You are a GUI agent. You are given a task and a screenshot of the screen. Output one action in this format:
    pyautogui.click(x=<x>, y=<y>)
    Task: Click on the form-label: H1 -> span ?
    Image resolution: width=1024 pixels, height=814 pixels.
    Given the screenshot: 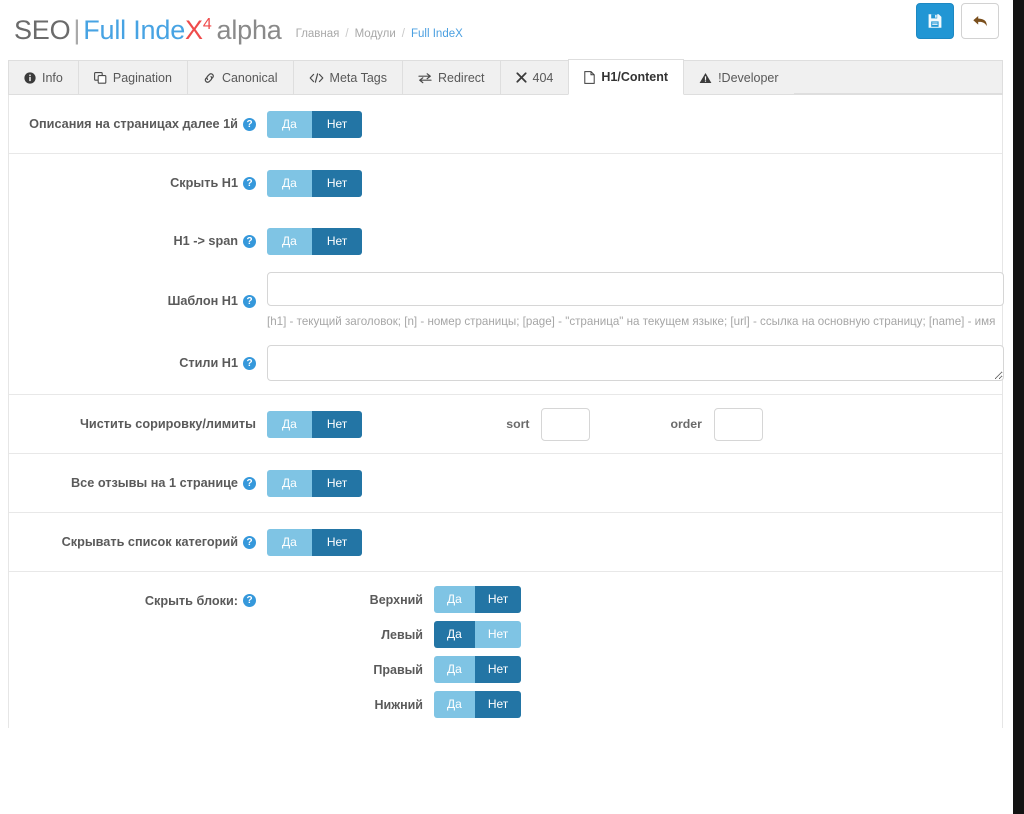 What is the action you would take?
    pyautogui.click(x=138, y=241)
    